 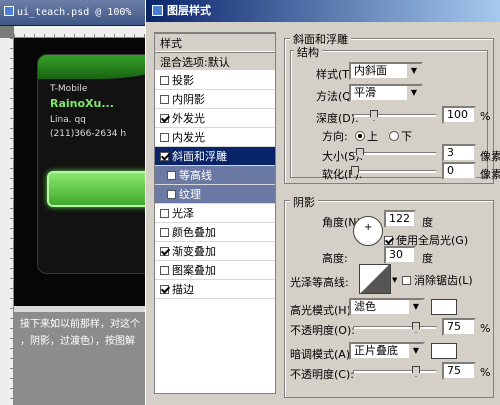 I want to click on shadow-mode-label: 暗调模式(A):, so click(x=322, y=354).